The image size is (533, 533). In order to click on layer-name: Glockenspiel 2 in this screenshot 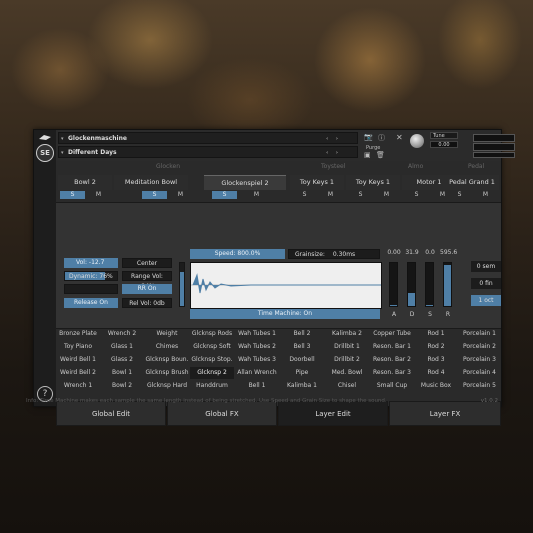, I will do `click(245, 182)`.